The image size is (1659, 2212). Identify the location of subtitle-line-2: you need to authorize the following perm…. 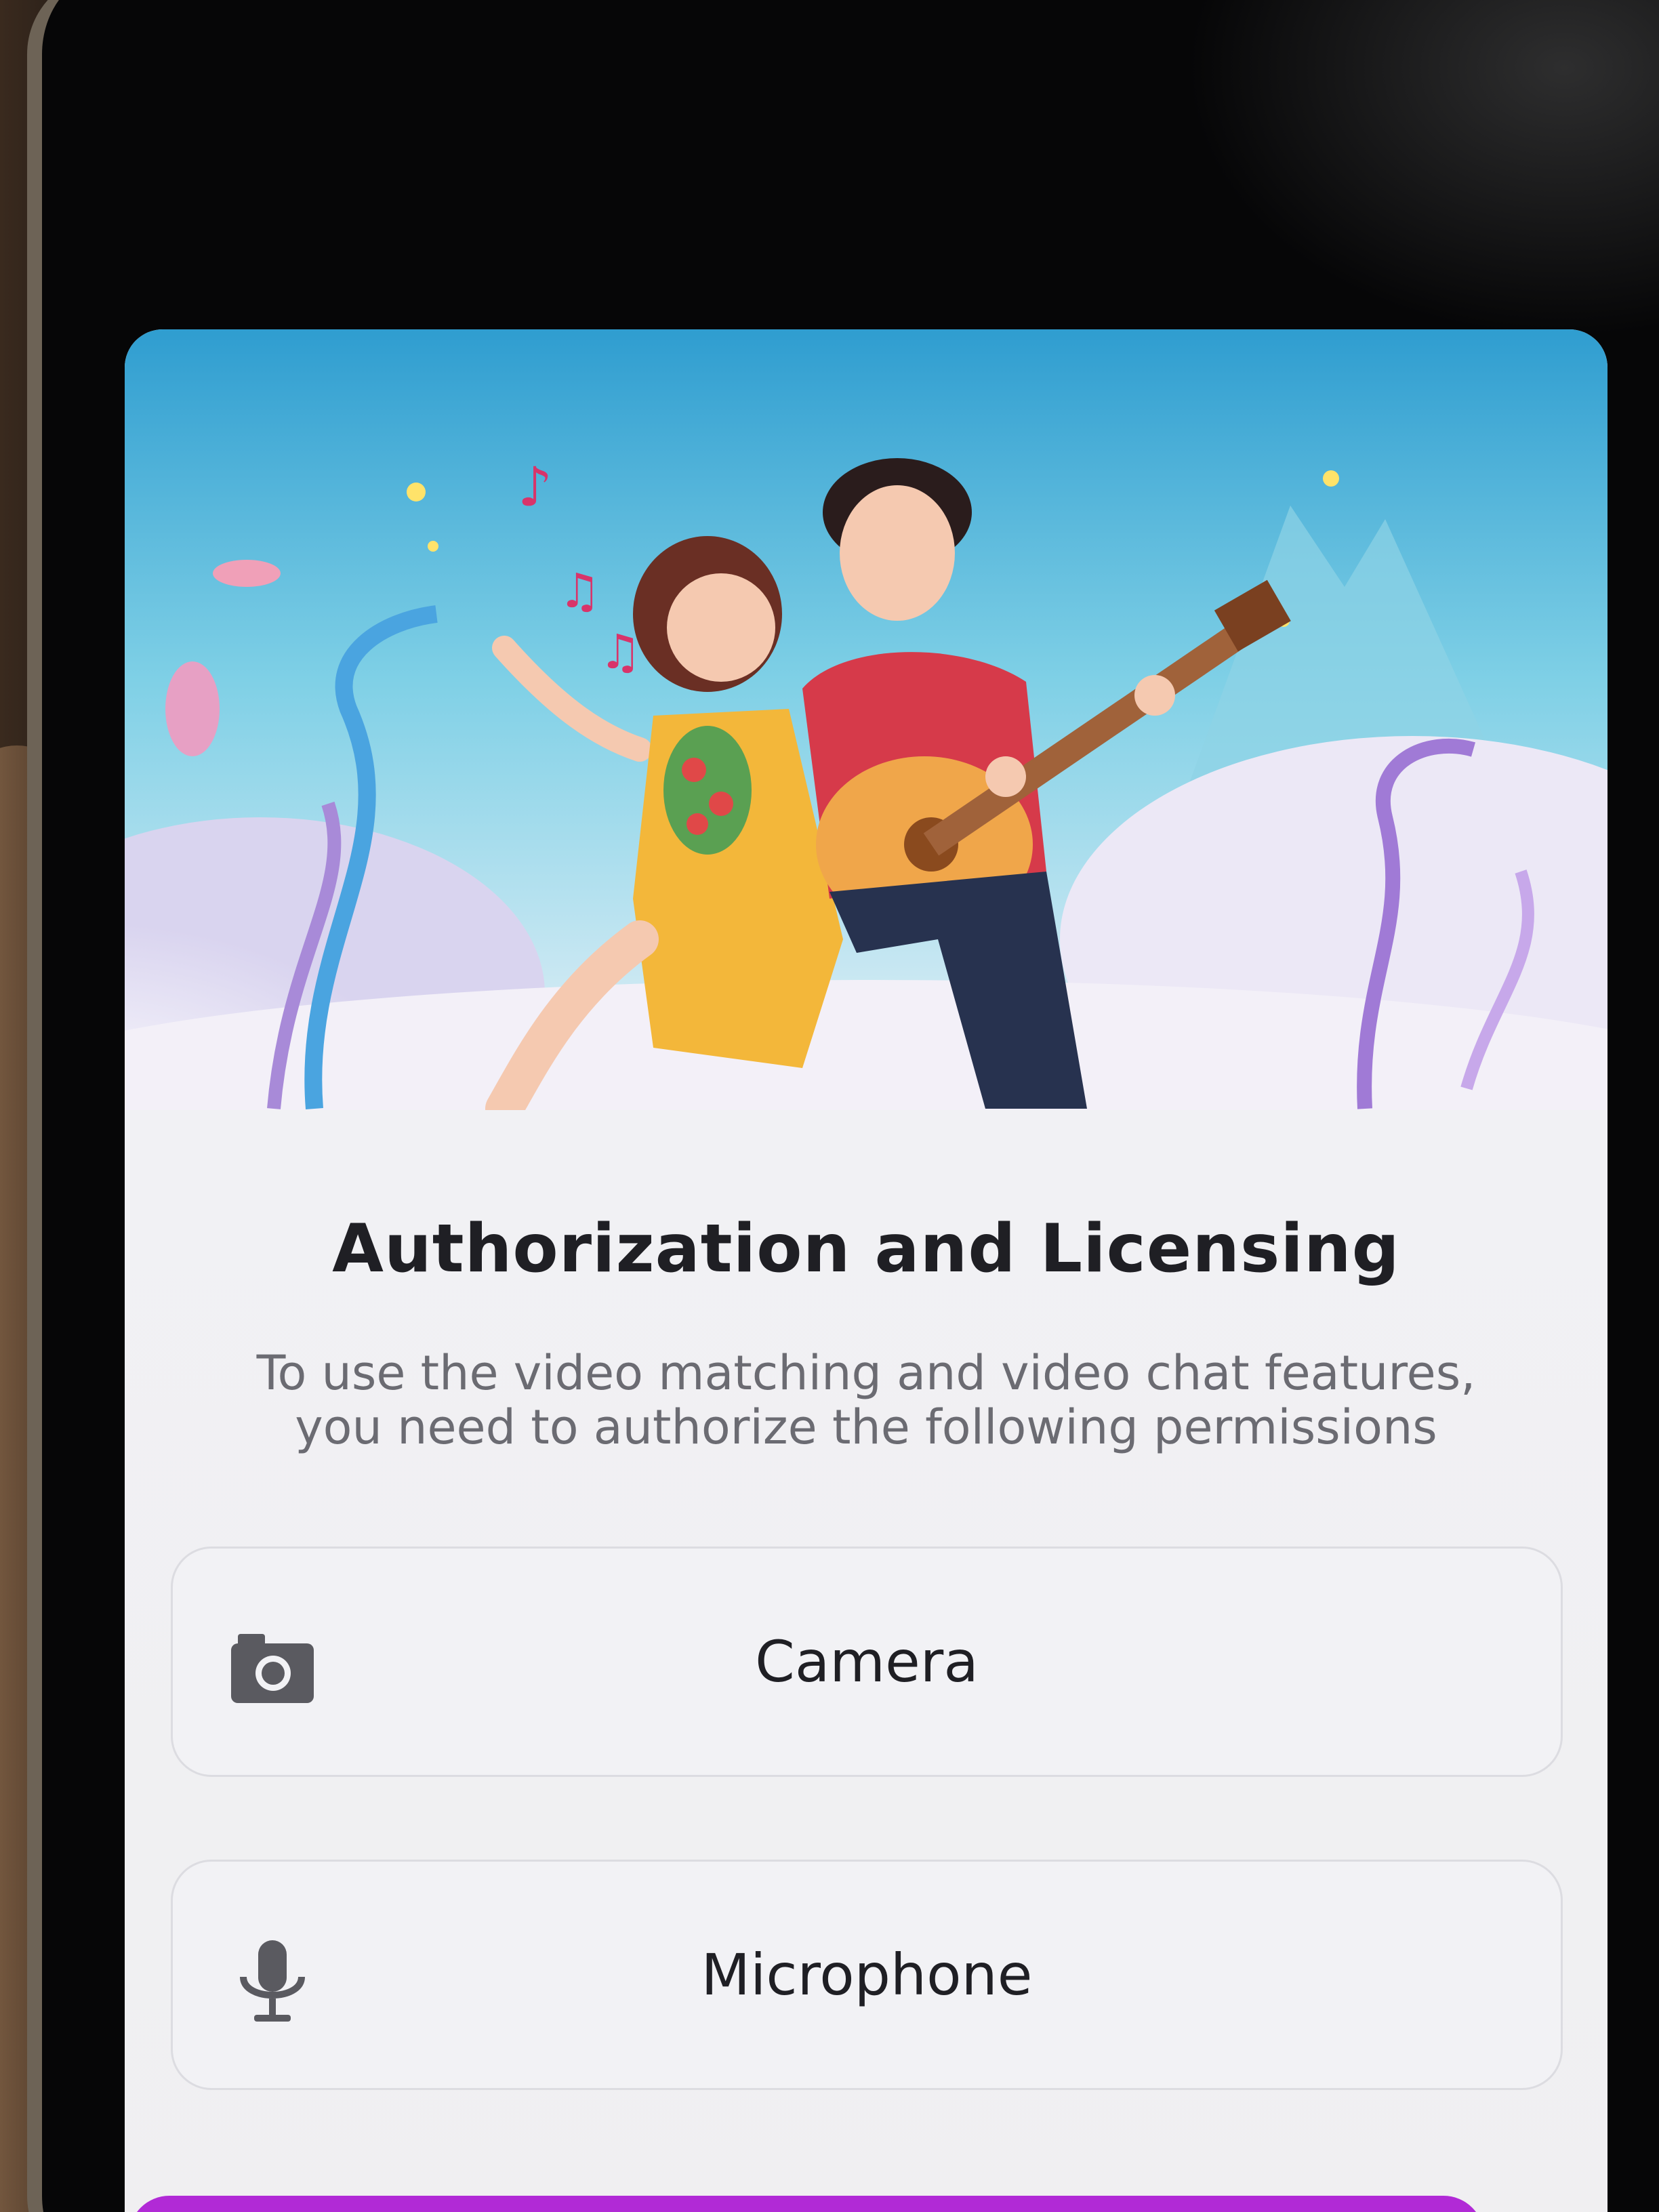
(866, 1427).